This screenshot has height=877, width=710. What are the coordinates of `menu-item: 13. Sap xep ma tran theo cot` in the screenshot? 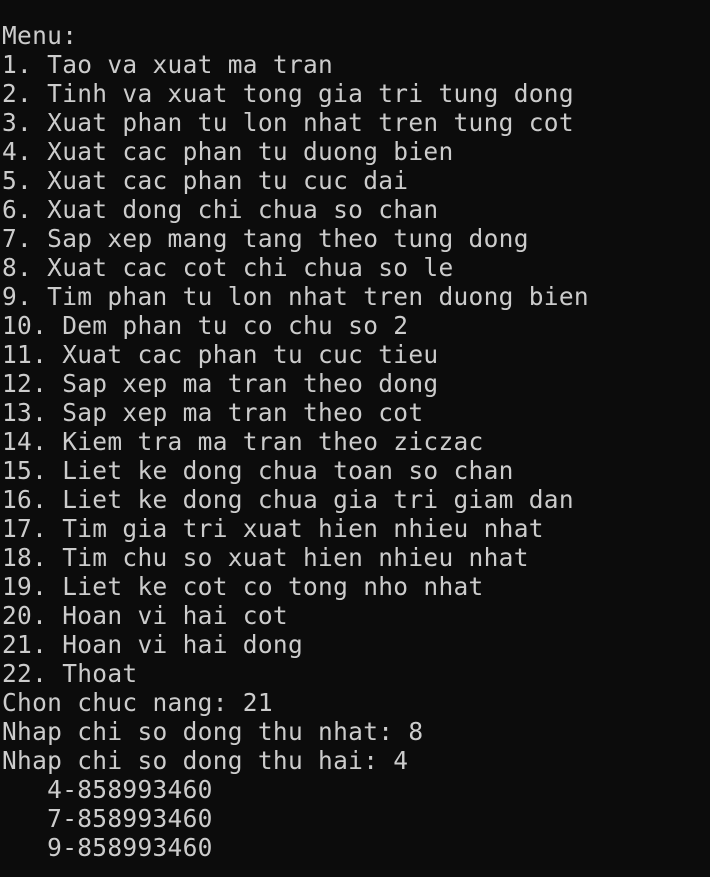 It's located at (213, 412).